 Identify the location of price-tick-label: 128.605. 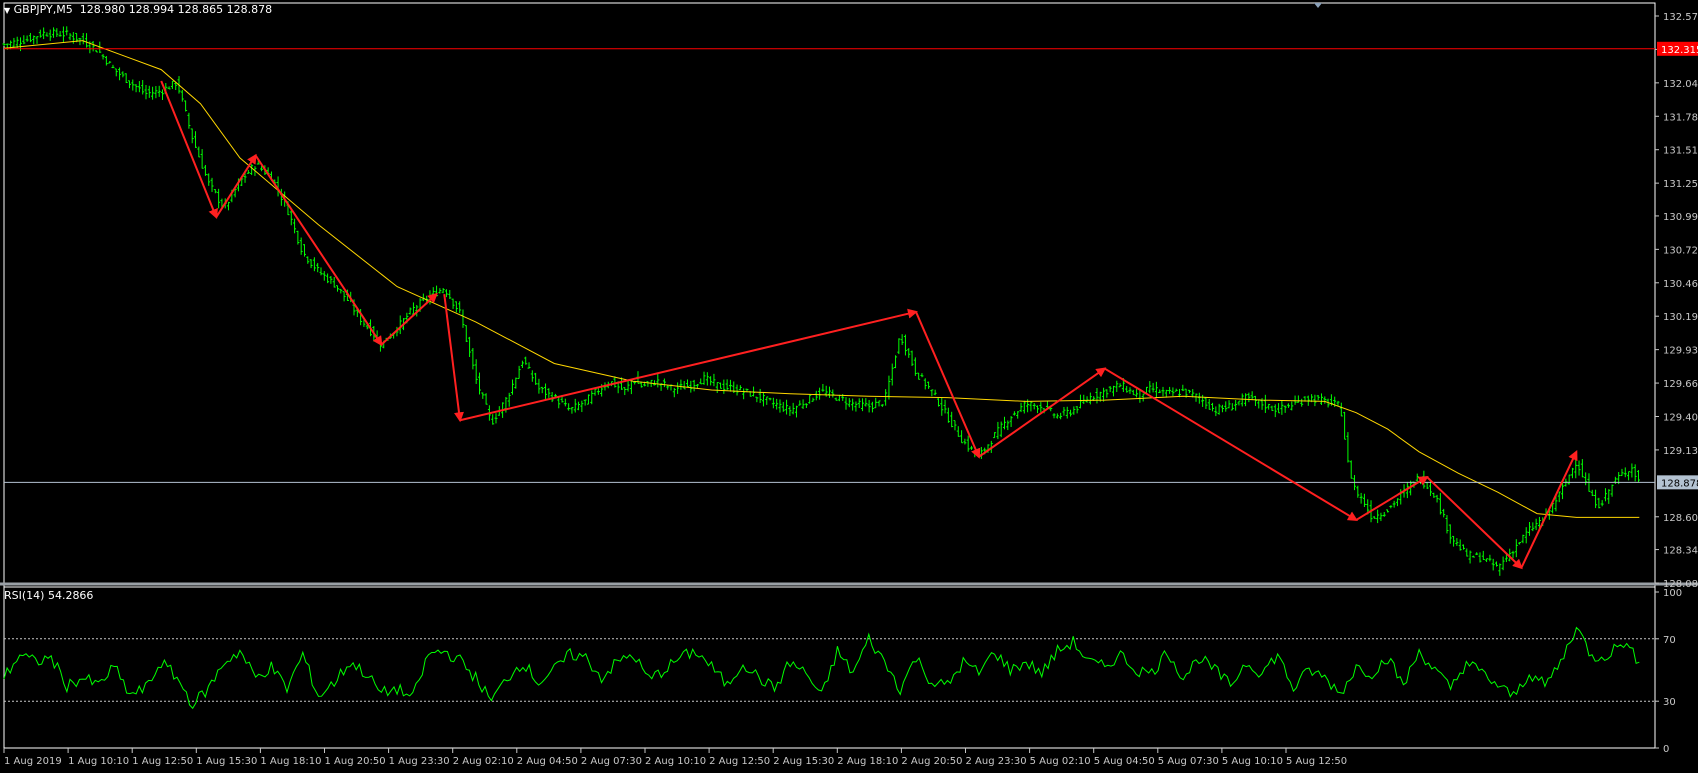
(1680, 518).